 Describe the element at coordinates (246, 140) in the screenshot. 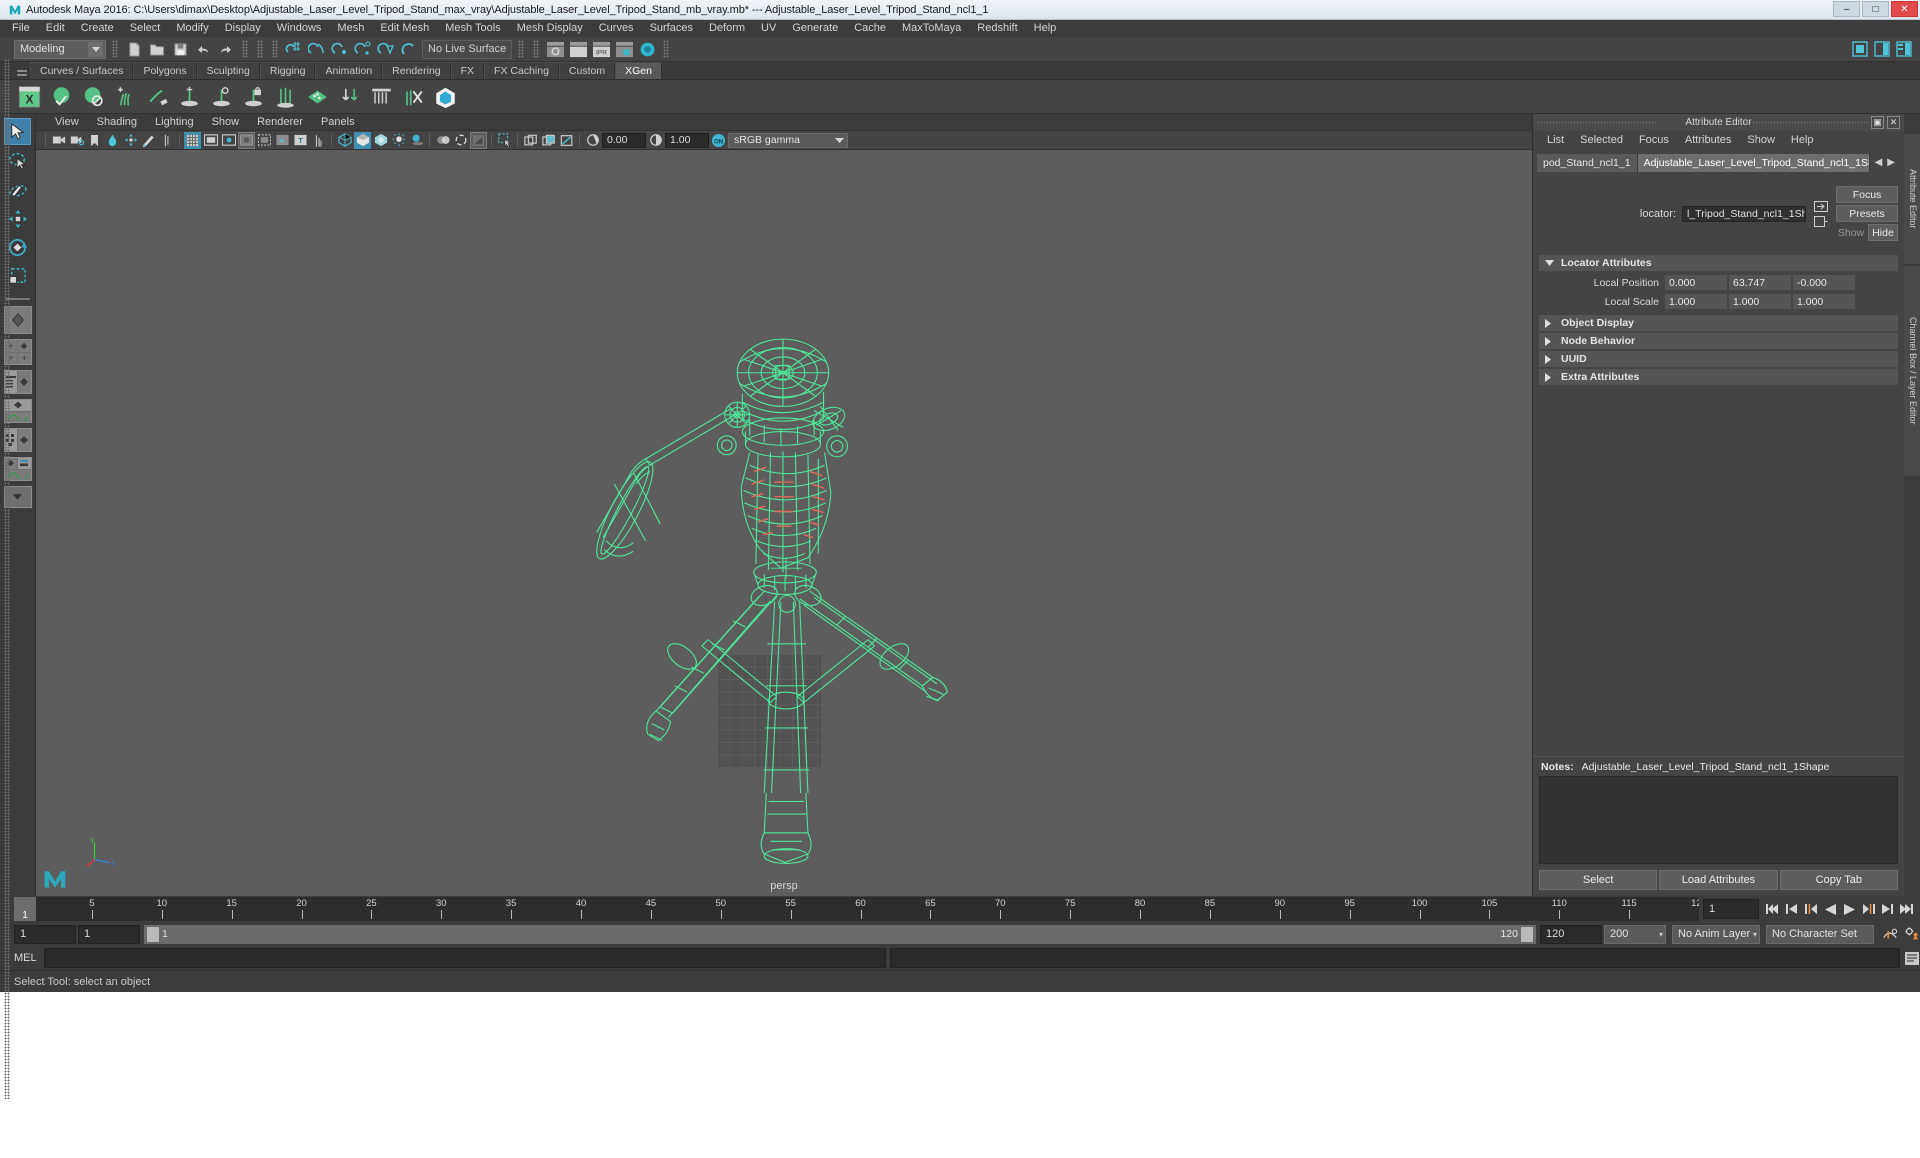

I see `field-chart-icon` at that location.